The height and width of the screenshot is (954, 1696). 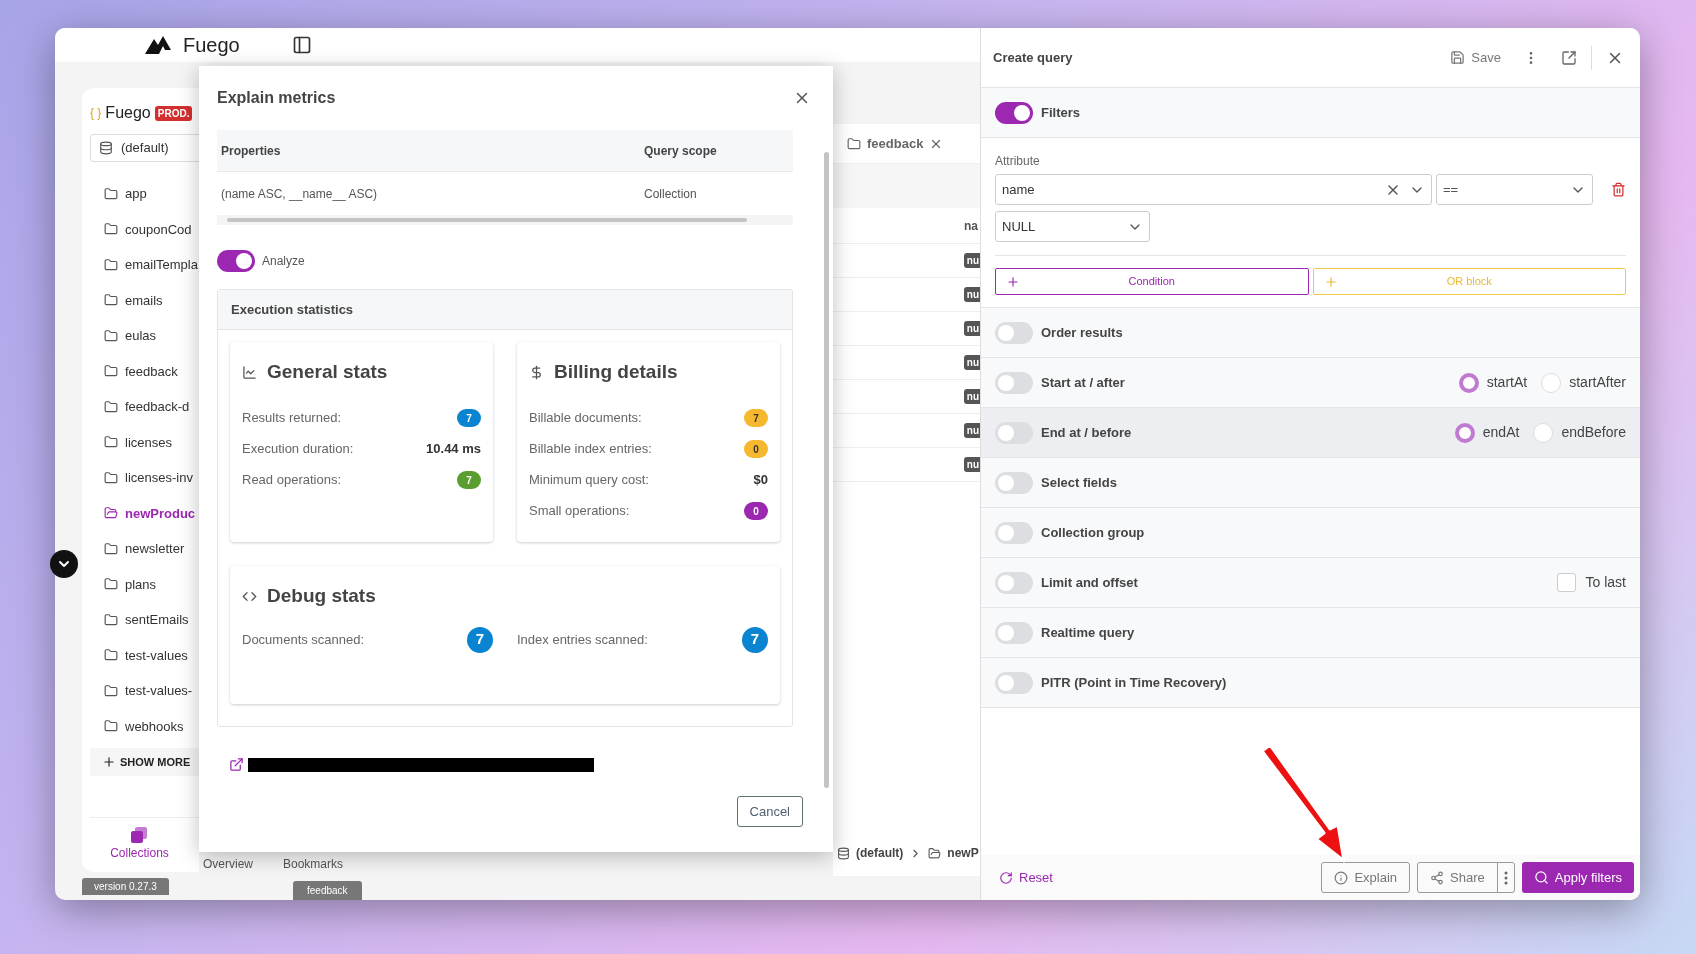 What do you see at coordinates (144, 513) in the screenshot?
I see `collection-item: newProduc` at bounding box center [144, 513].